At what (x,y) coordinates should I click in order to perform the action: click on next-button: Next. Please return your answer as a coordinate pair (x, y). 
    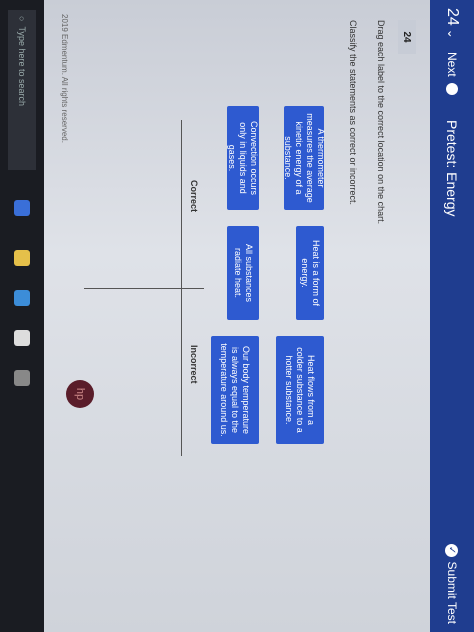
    Looking at the image, I should click on (452, 73).